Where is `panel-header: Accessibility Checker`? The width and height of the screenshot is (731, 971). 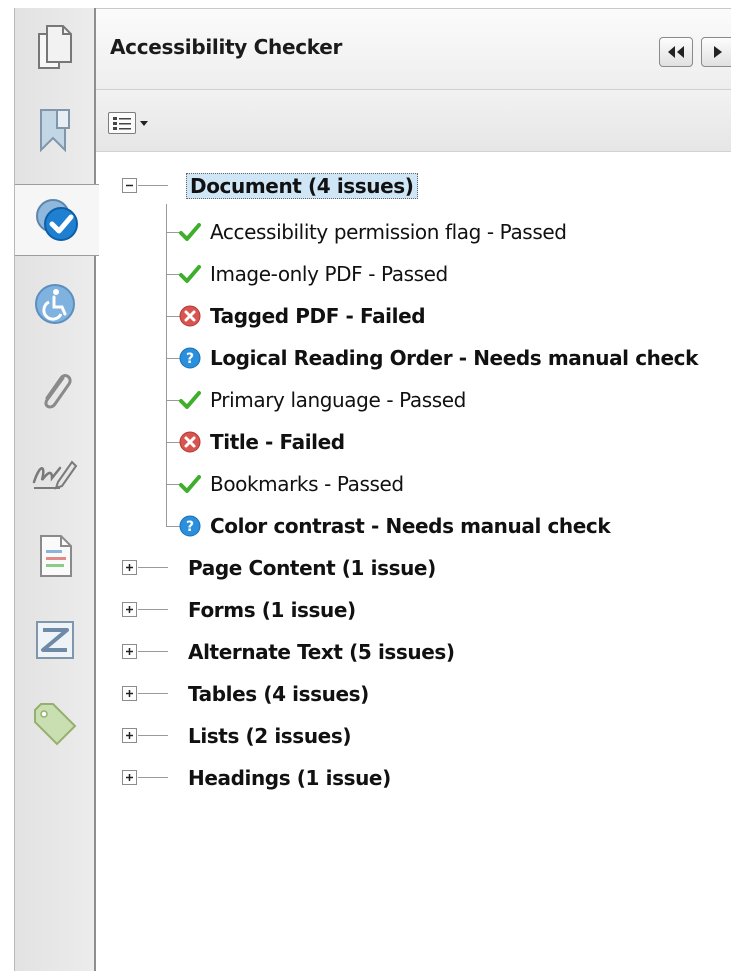 panel-header: Accessibility Checker is located at coordinates (413, 49).